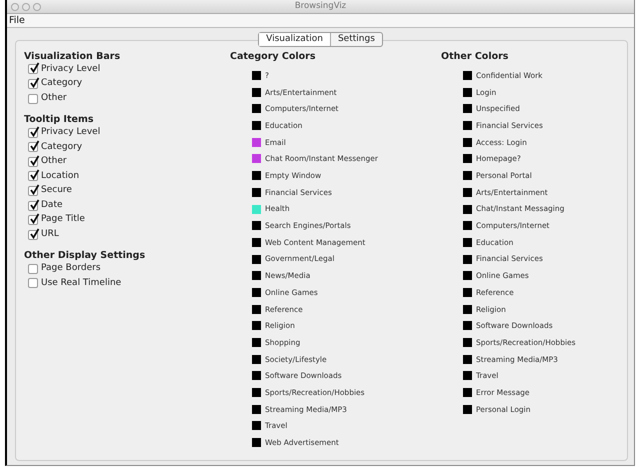  What do you see at coordinates (52, 205) in the screenshot?
I see `checkbox-label: Date` at bounding box center [52, 205].